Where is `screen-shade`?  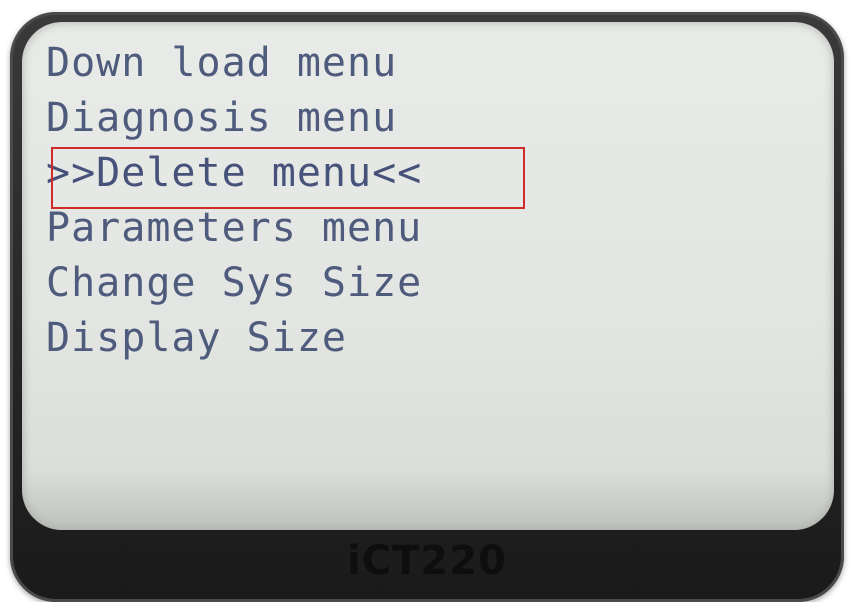
screen-shade is located at coordinates (428, 500).